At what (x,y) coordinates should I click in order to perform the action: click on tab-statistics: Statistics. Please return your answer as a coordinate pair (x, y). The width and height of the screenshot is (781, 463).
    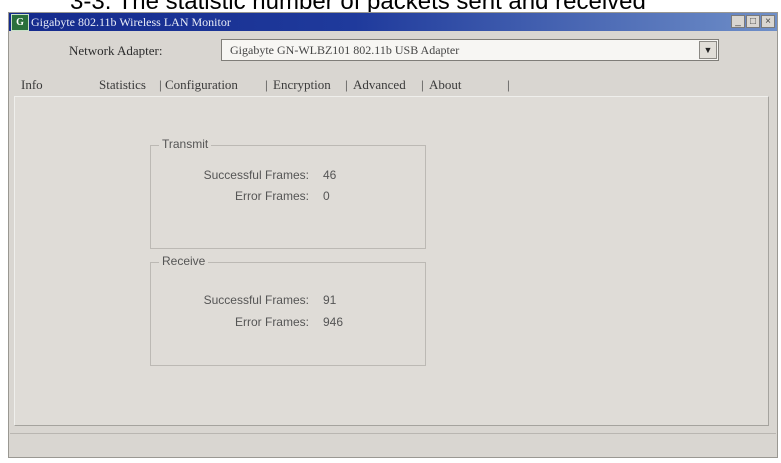
    Looking at the image, I should click on (122, 85).